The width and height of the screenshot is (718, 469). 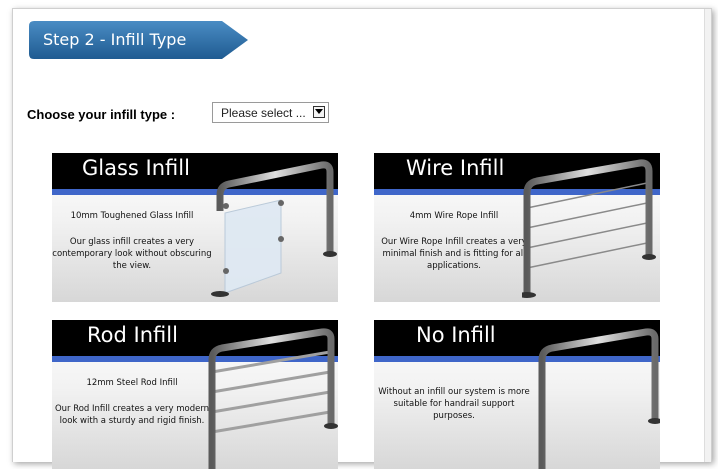 I want to click on step-tab: Step 2 - Infill Type, so click(x=139, y=40).